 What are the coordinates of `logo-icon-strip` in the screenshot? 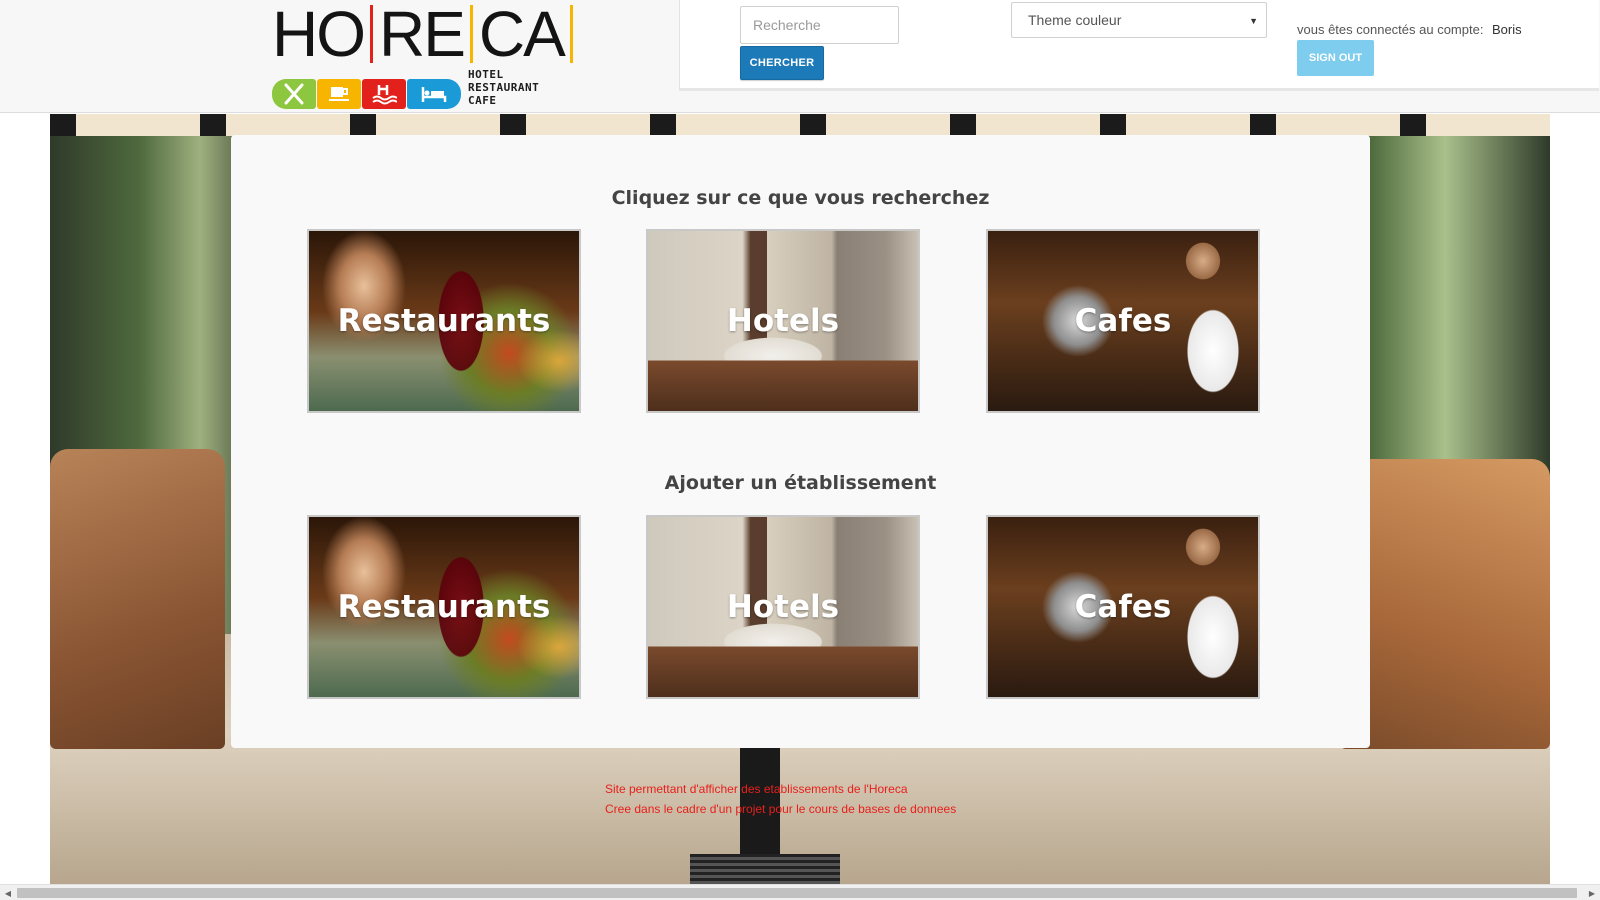 It's located at (367, 94).